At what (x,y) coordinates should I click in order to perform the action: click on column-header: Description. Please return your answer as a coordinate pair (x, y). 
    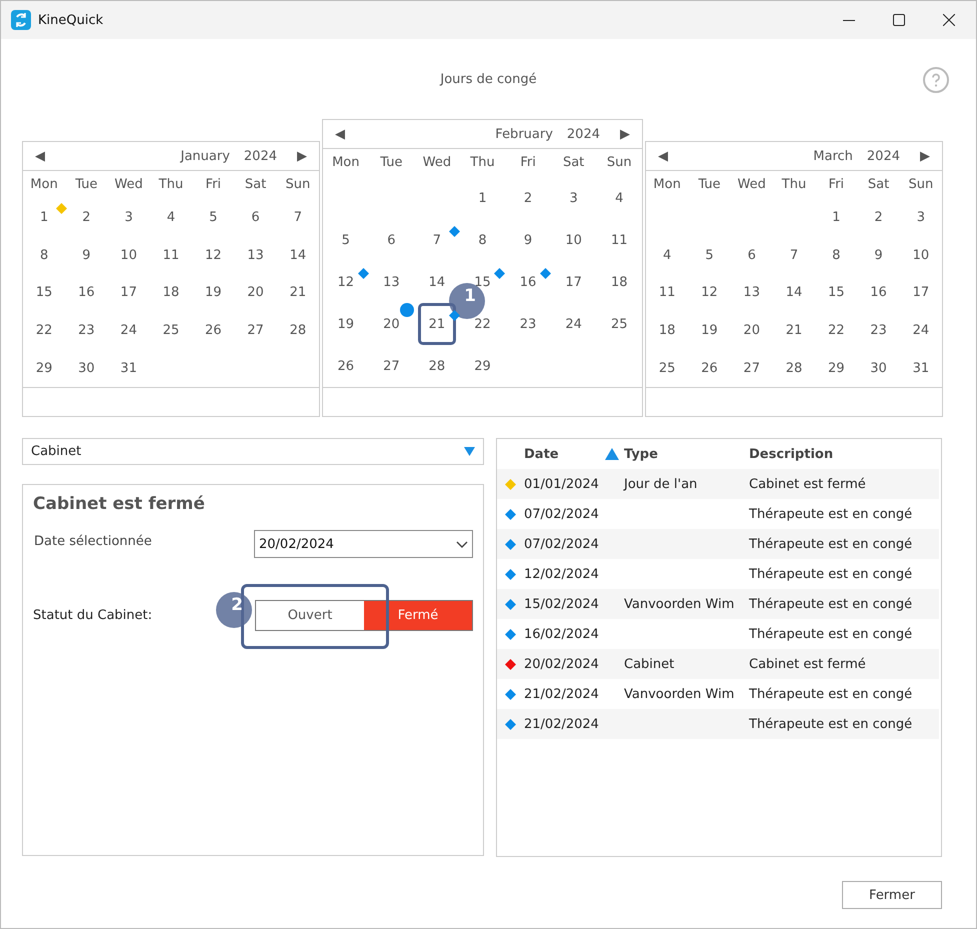
    Looking at the image, I should click on (791, 454).